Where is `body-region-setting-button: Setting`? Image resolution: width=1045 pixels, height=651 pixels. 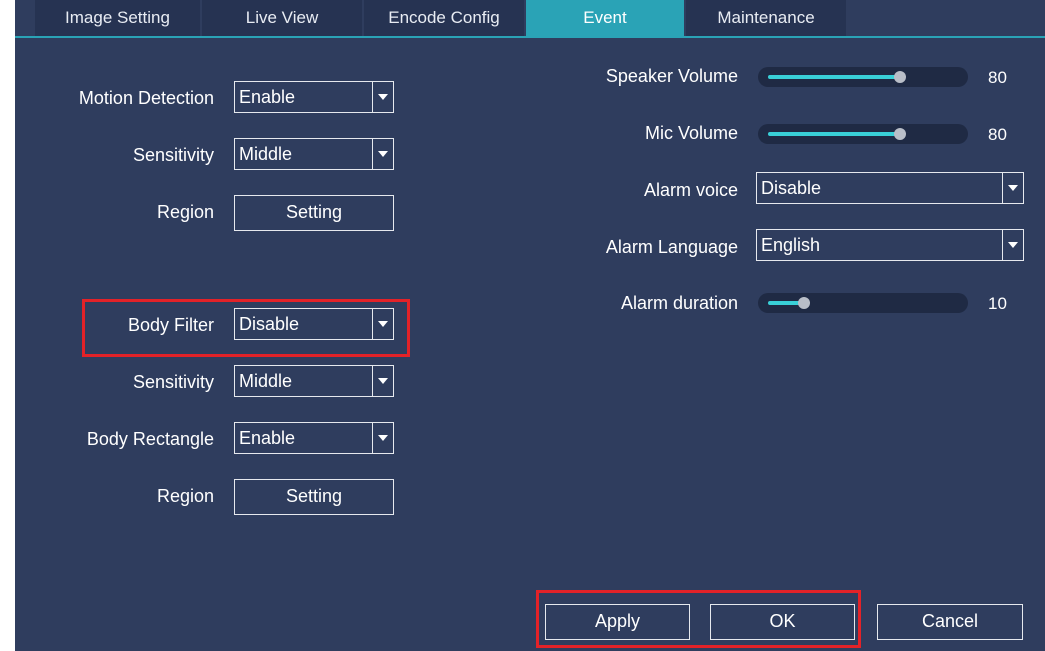
body-region-setting-button: Setting is located at coordinates (314, 497).